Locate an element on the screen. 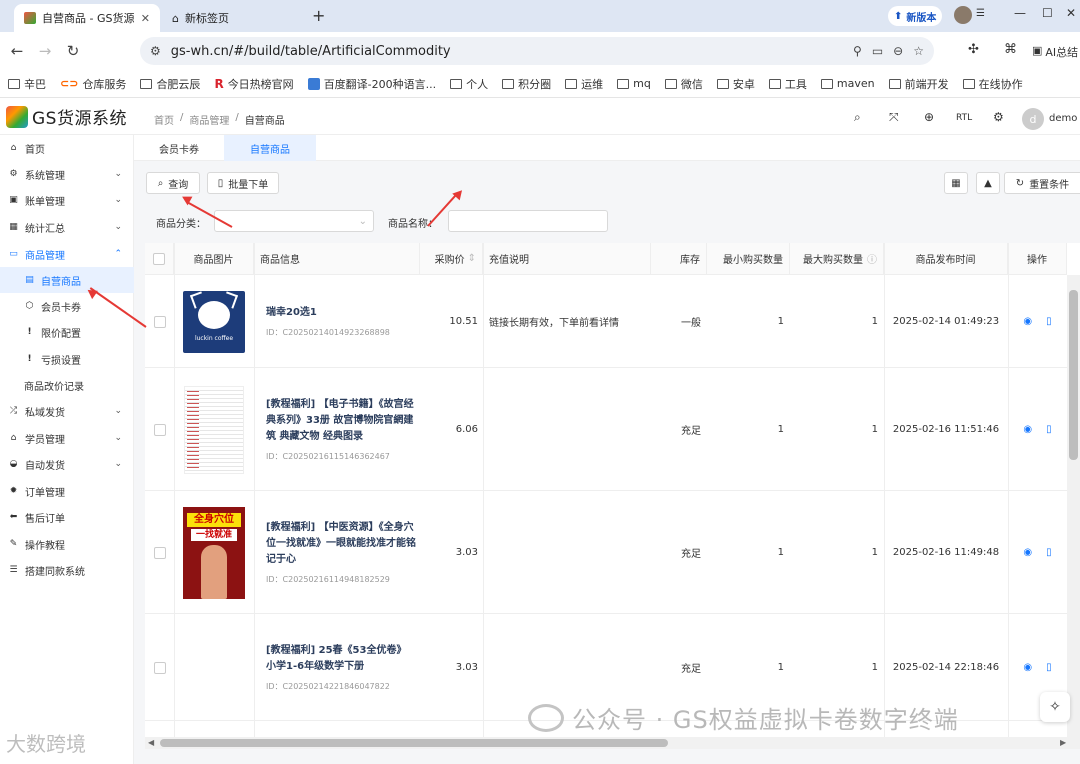 The image size is (1080, 764). horizontal-scroll-thumb is located at coordinates (414, 743).